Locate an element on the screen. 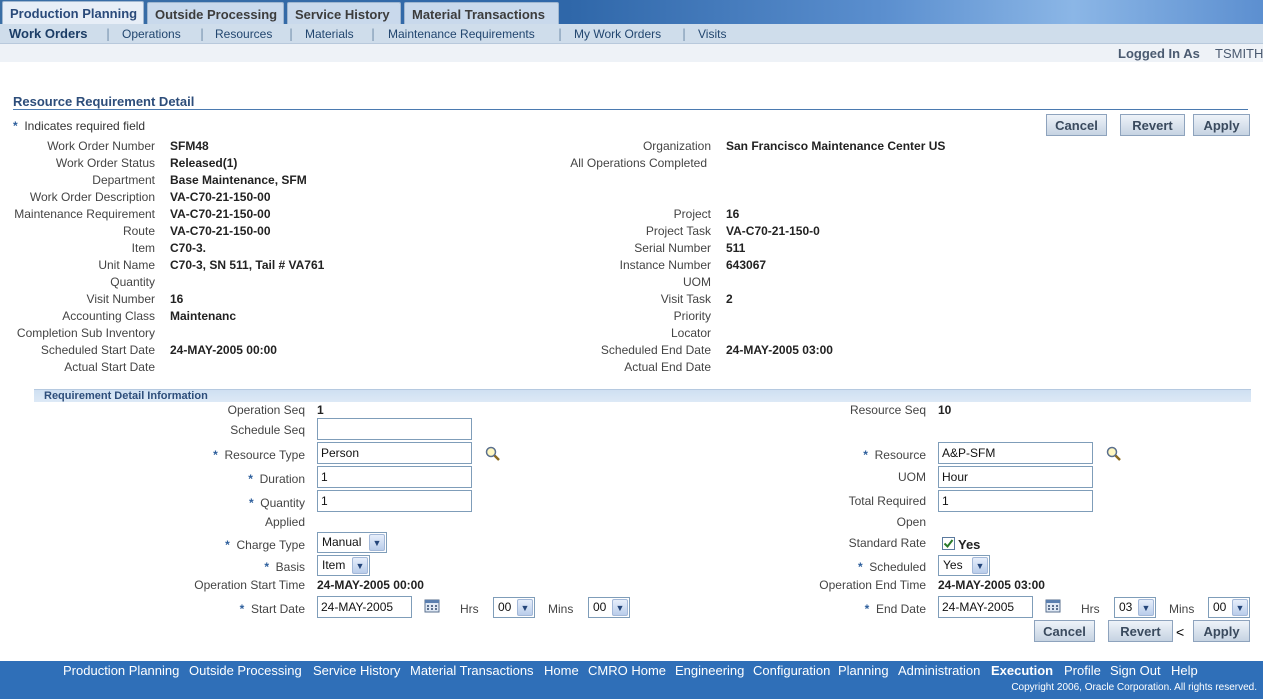  subnav-visits: Visits is located at coordinates (712, 34).